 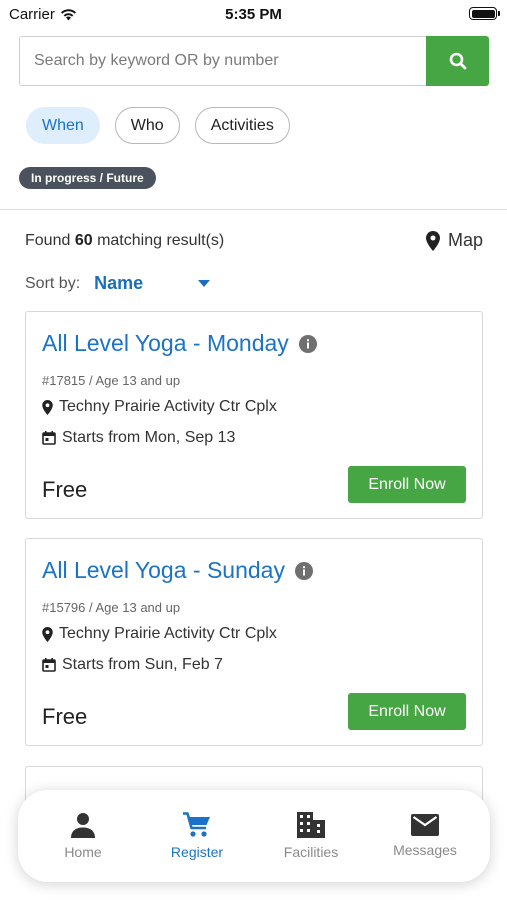 I want to click on results-count: Found 60 matching result(s), so click(x=124, y=241).